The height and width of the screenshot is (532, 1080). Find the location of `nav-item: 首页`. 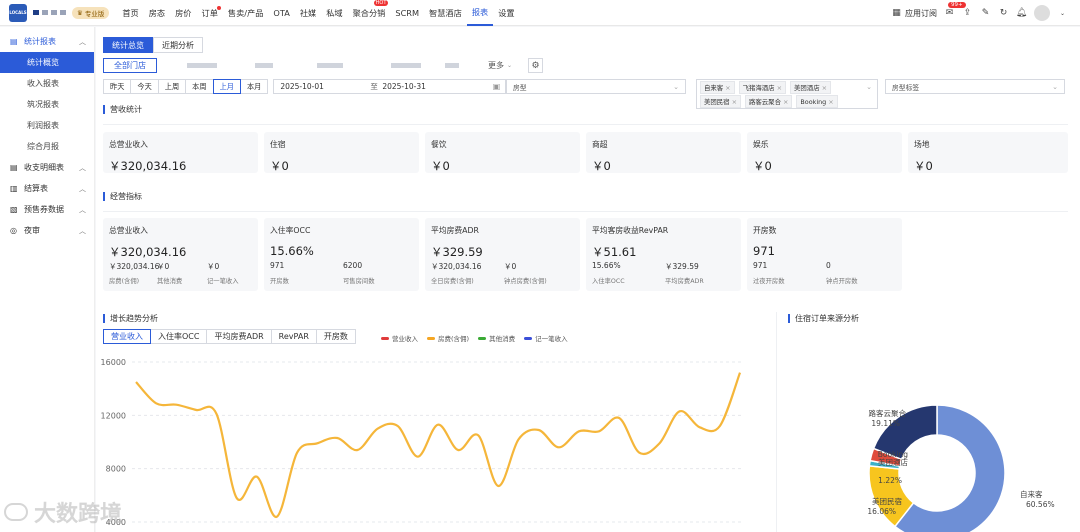

nav-item: 首页 is located at coordinates (130, 13).